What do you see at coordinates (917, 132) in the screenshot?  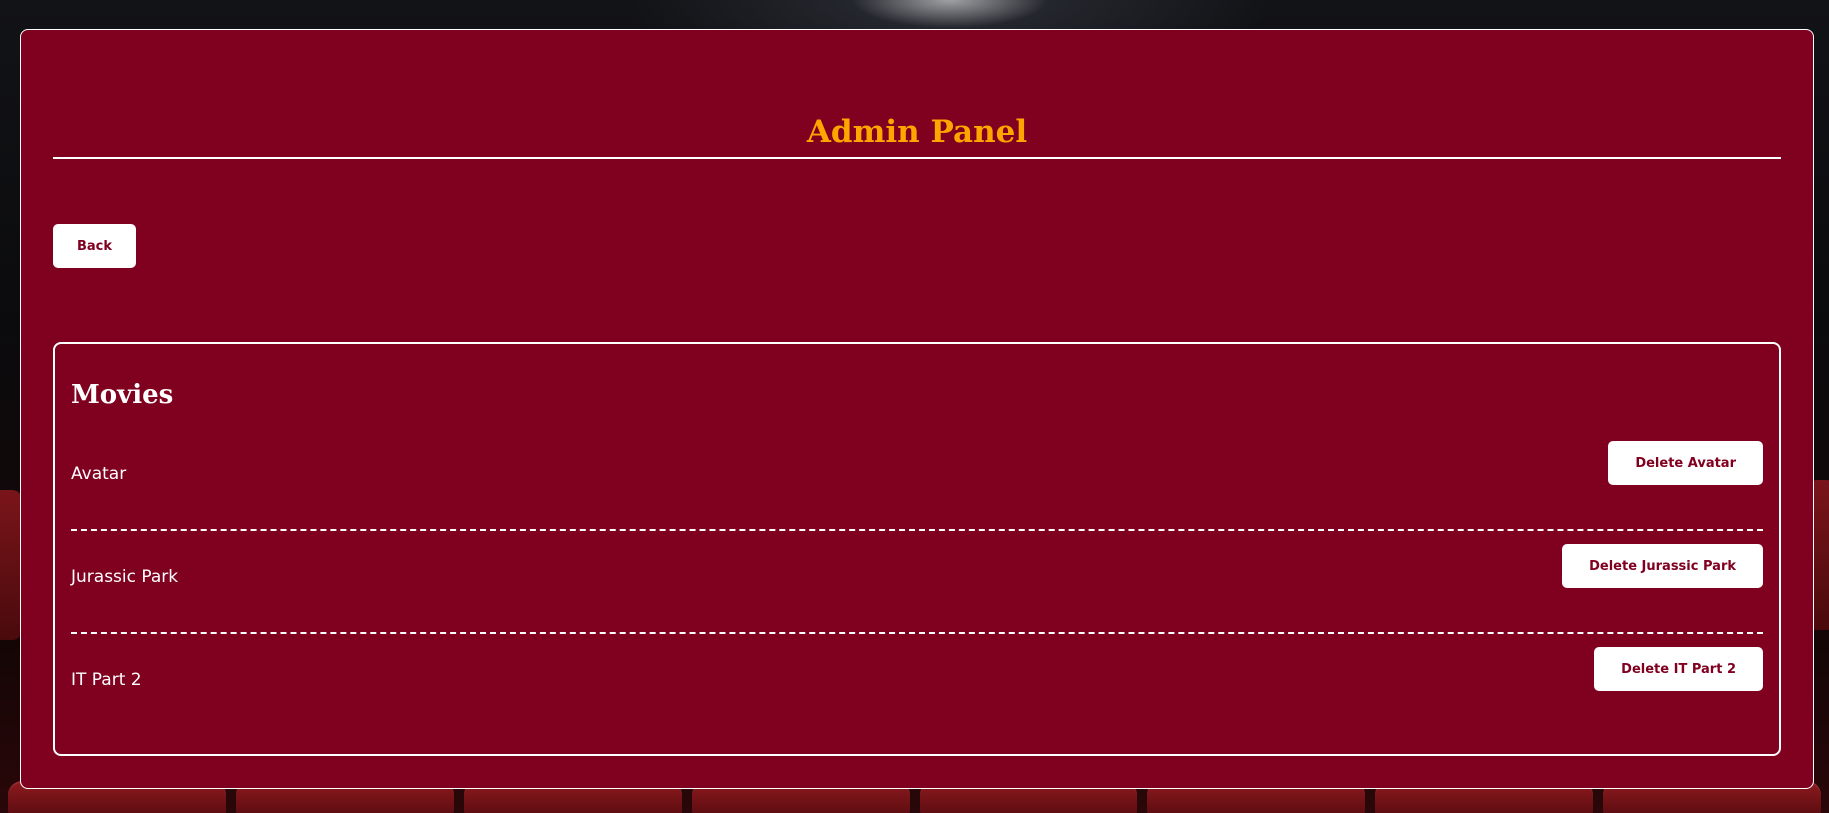 I see `page-title: Admin Panel` at bounding box center [917, 132].